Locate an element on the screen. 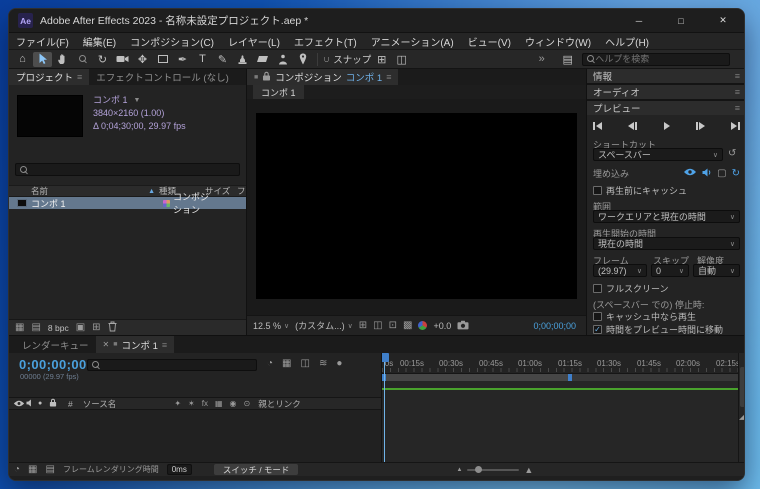 The width and height of the screenshot is (760, 489). snapshot-icon is located at coordinates (463, 326).